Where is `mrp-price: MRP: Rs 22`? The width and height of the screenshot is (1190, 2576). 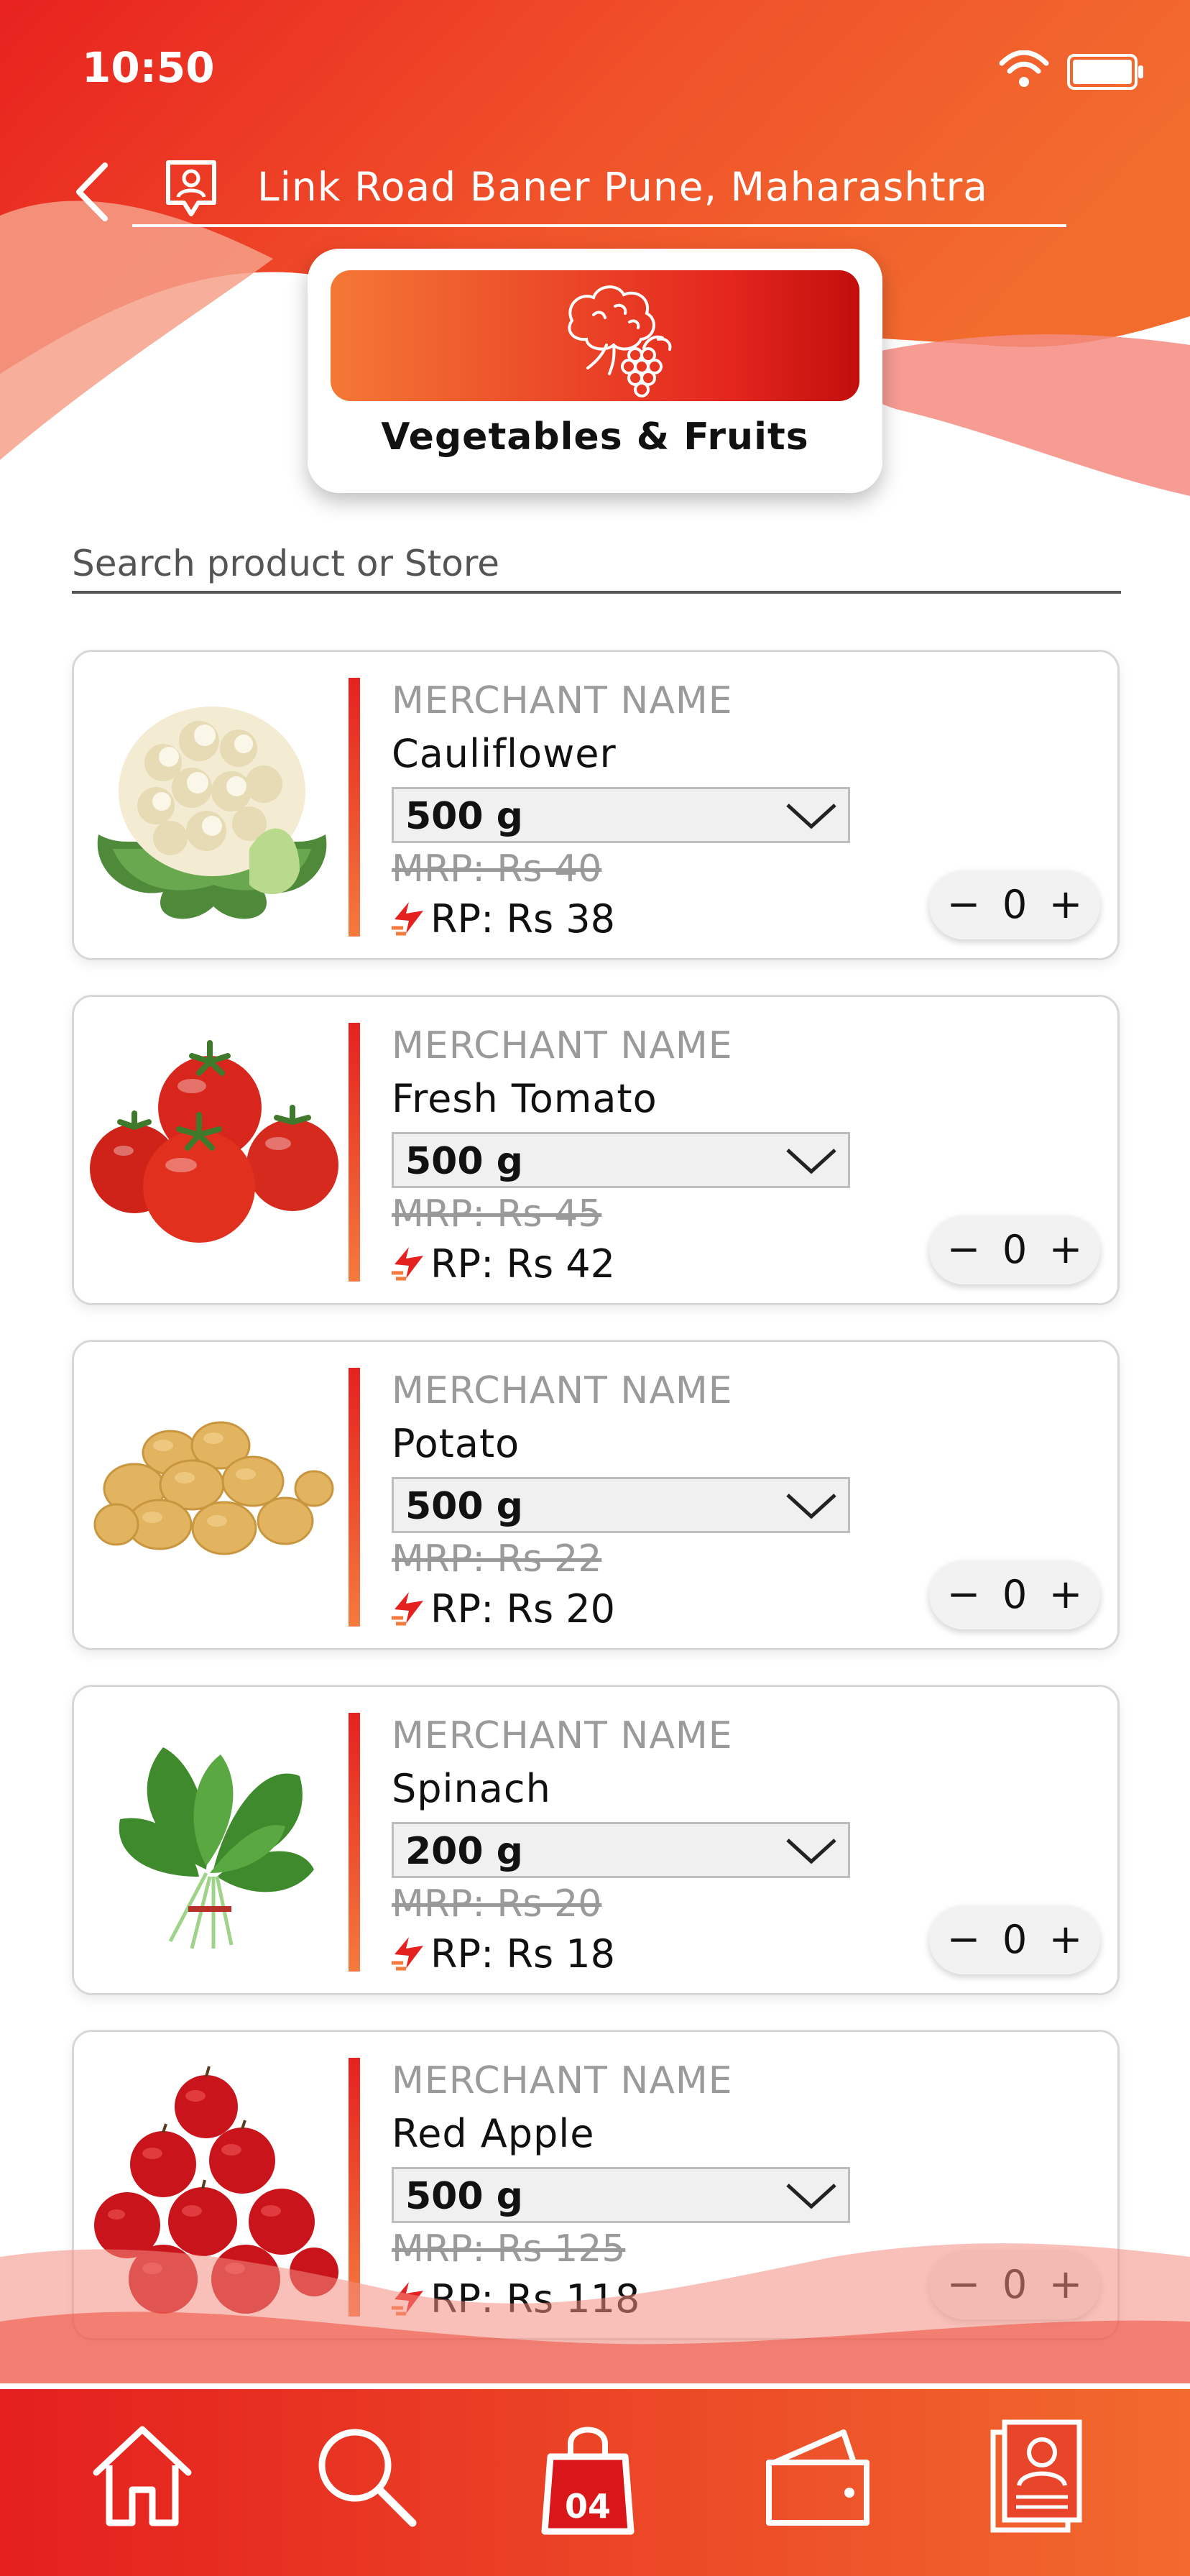 mrp-price: MRP: Rs 22 is located at coordinates (497, 1559).